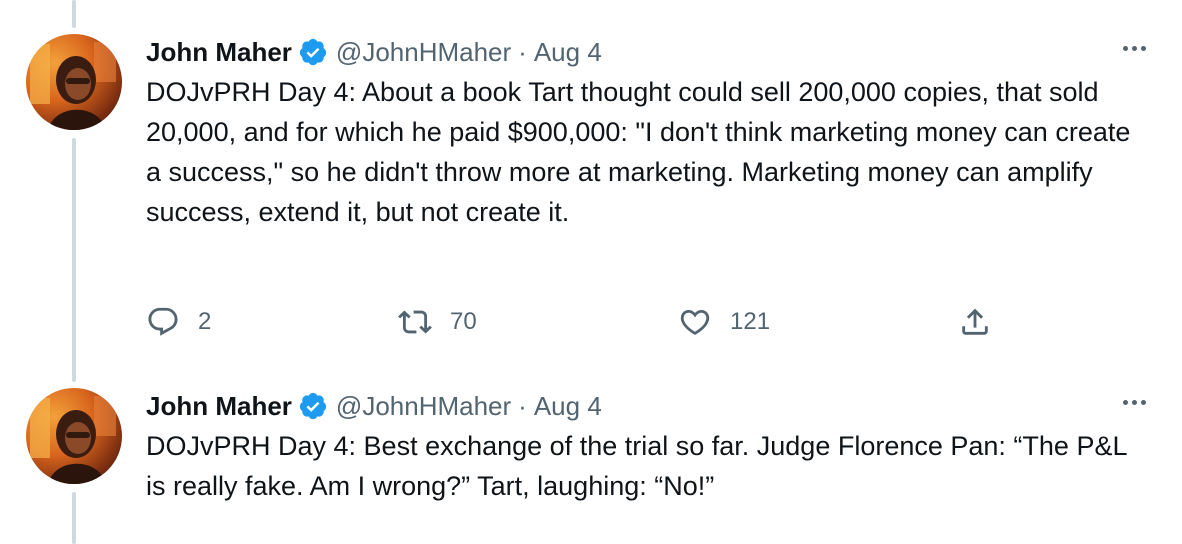 This screenshot has width=1182, height=544. I want to click on tweet-actions: 2 70 121, so click(576, 322).